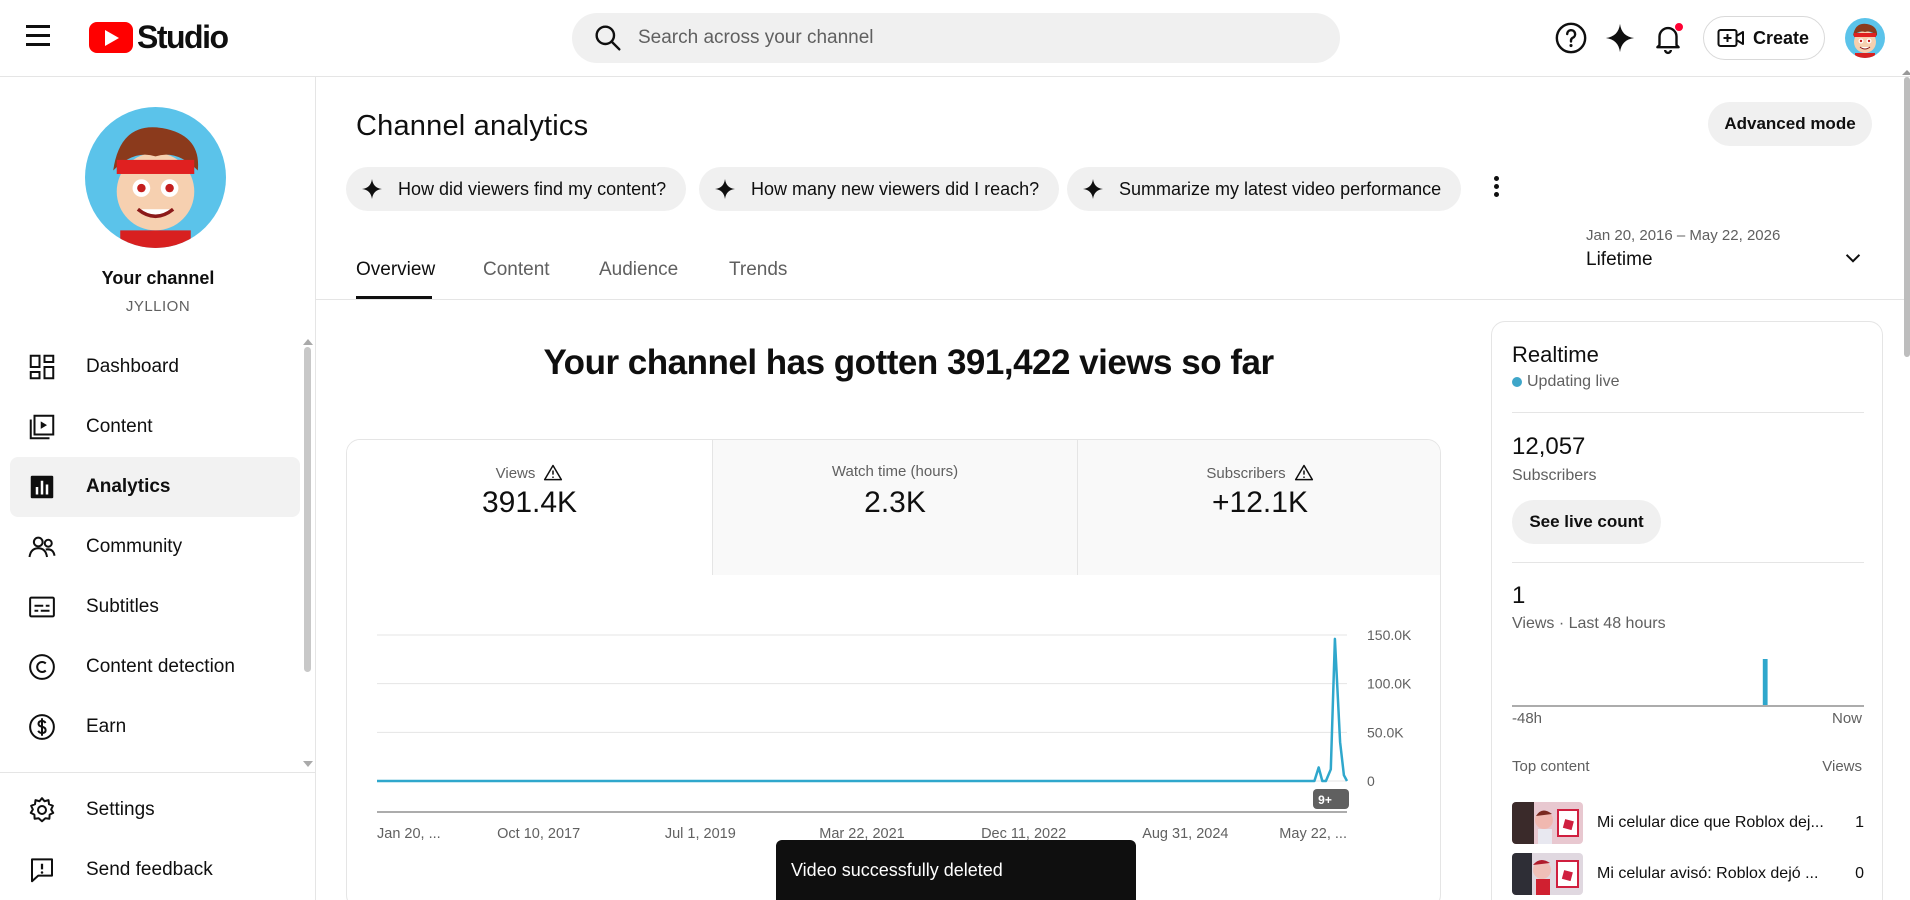 The height and width of the screenshot is (900, 1910). What do you see at coordinates (307, 509) in the screenshot?
I see `sidebar-scrollbar` at bounding box center [307, 509].